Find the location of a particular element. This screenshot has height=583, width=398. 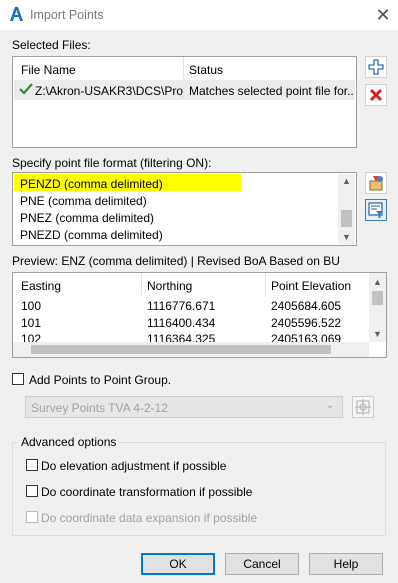

format-manager-button is located at coordinates (376, 183).